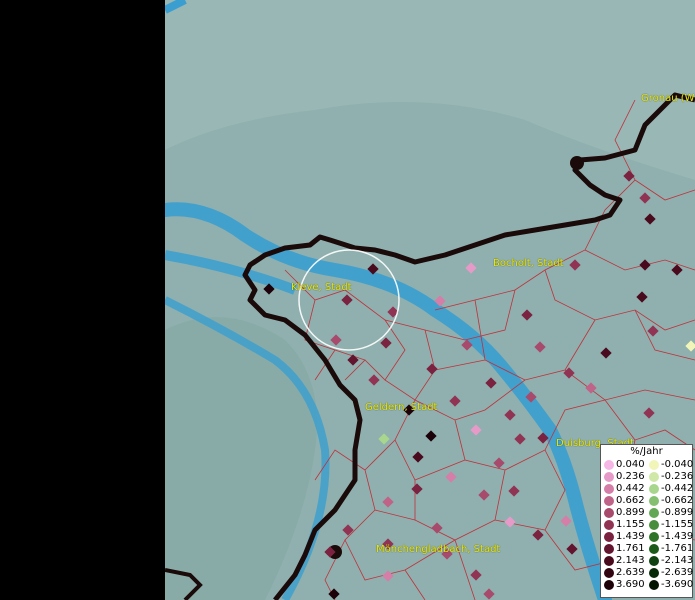 The image size is (695, 600). I want to click on legend-row: 1.439 -1.439, so click(647, 537).